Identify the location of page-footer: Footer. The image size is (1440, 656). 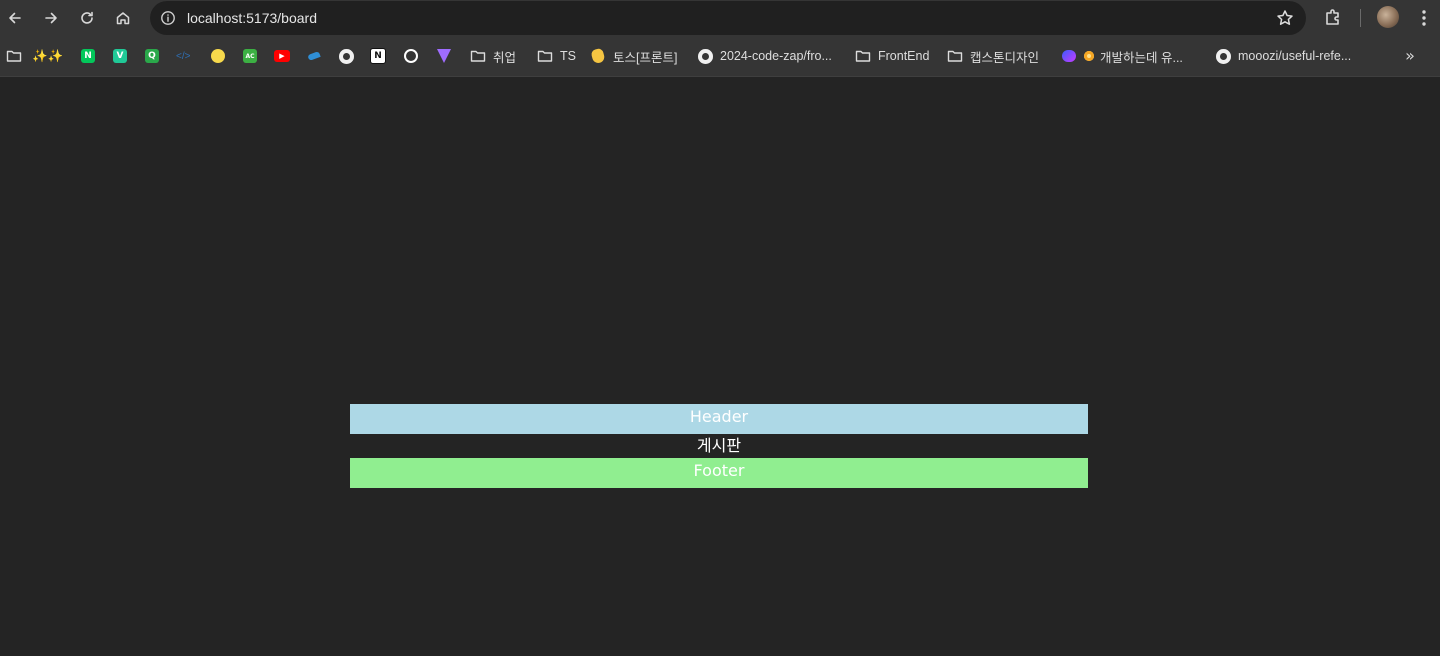
(719, 473).